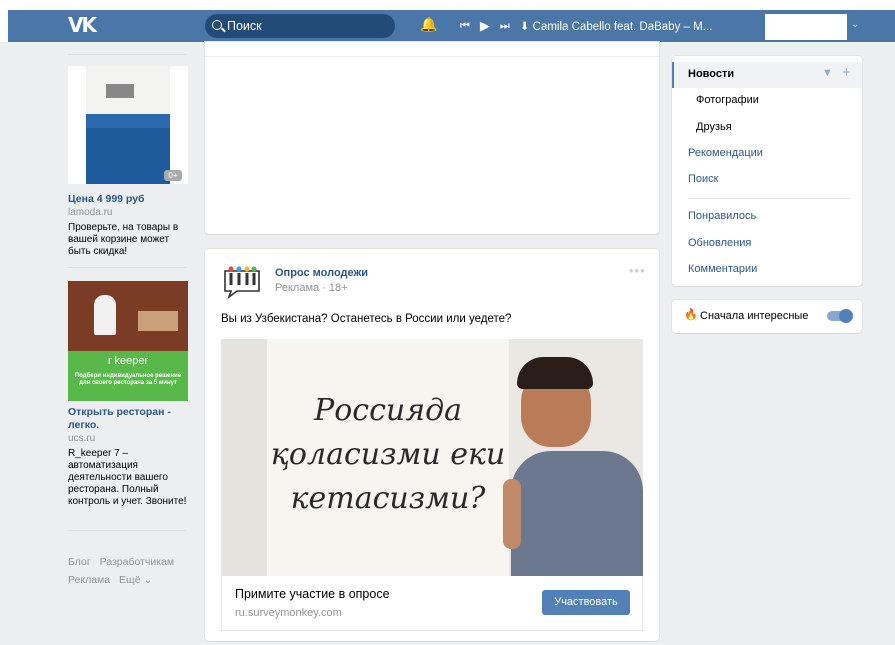  I want to click on author-avatar, so click(242, 282).